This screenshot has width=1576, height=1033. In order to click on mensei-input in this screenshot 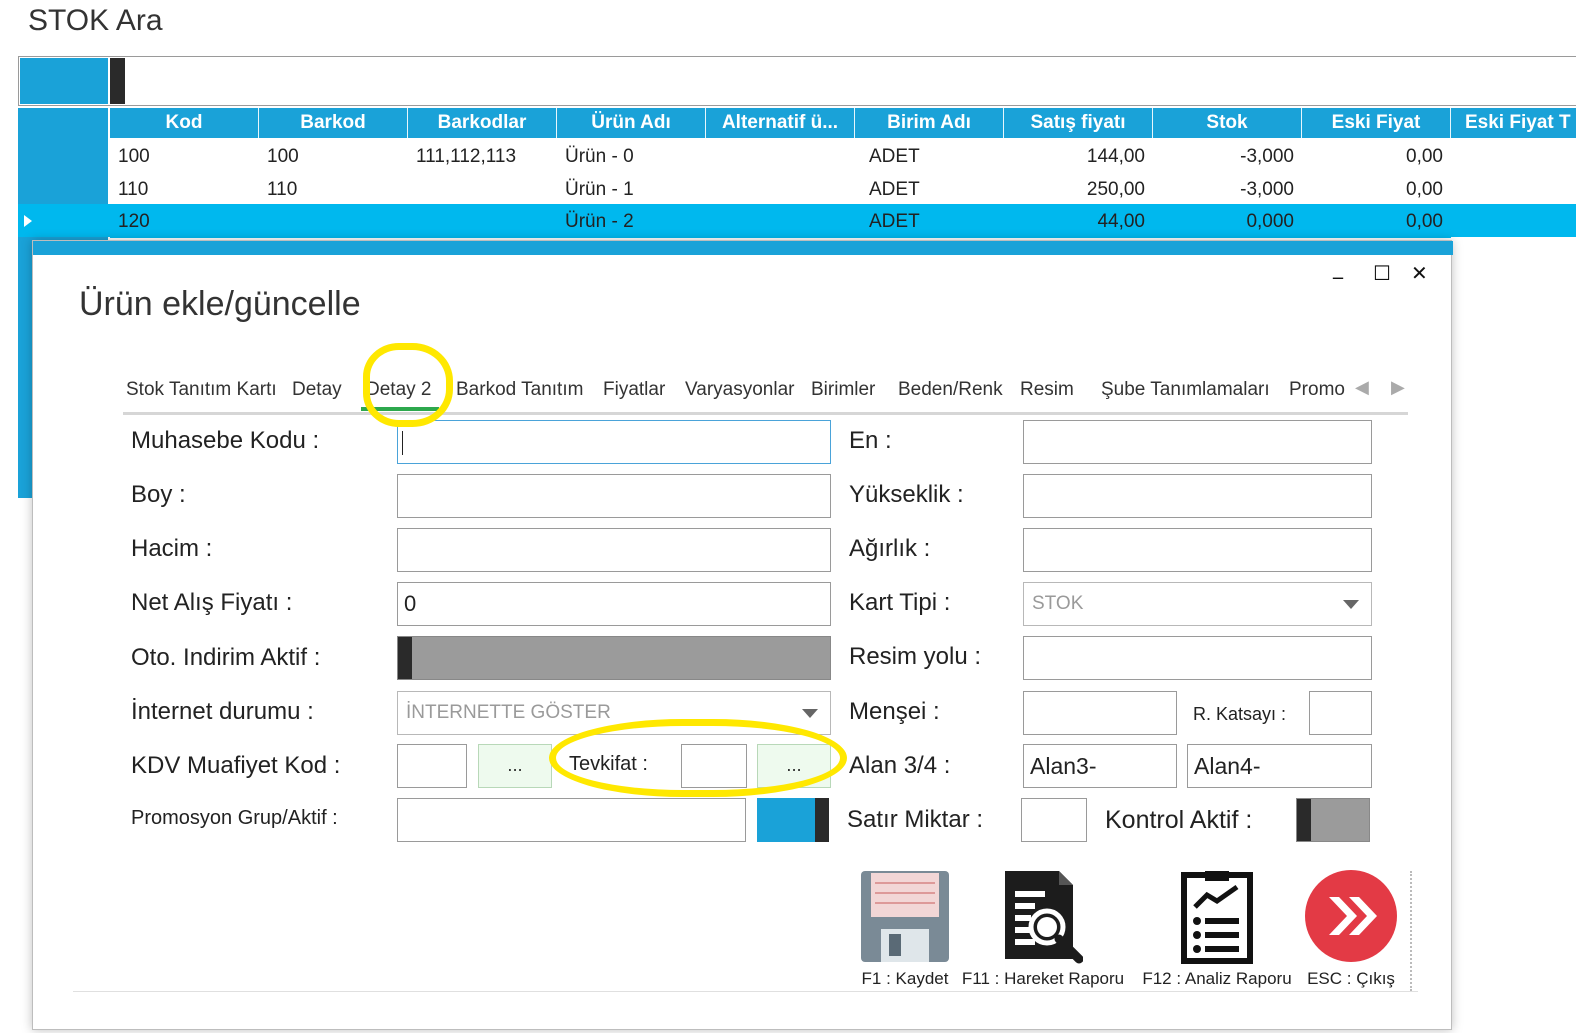, I will do `click(1100, 713)`.